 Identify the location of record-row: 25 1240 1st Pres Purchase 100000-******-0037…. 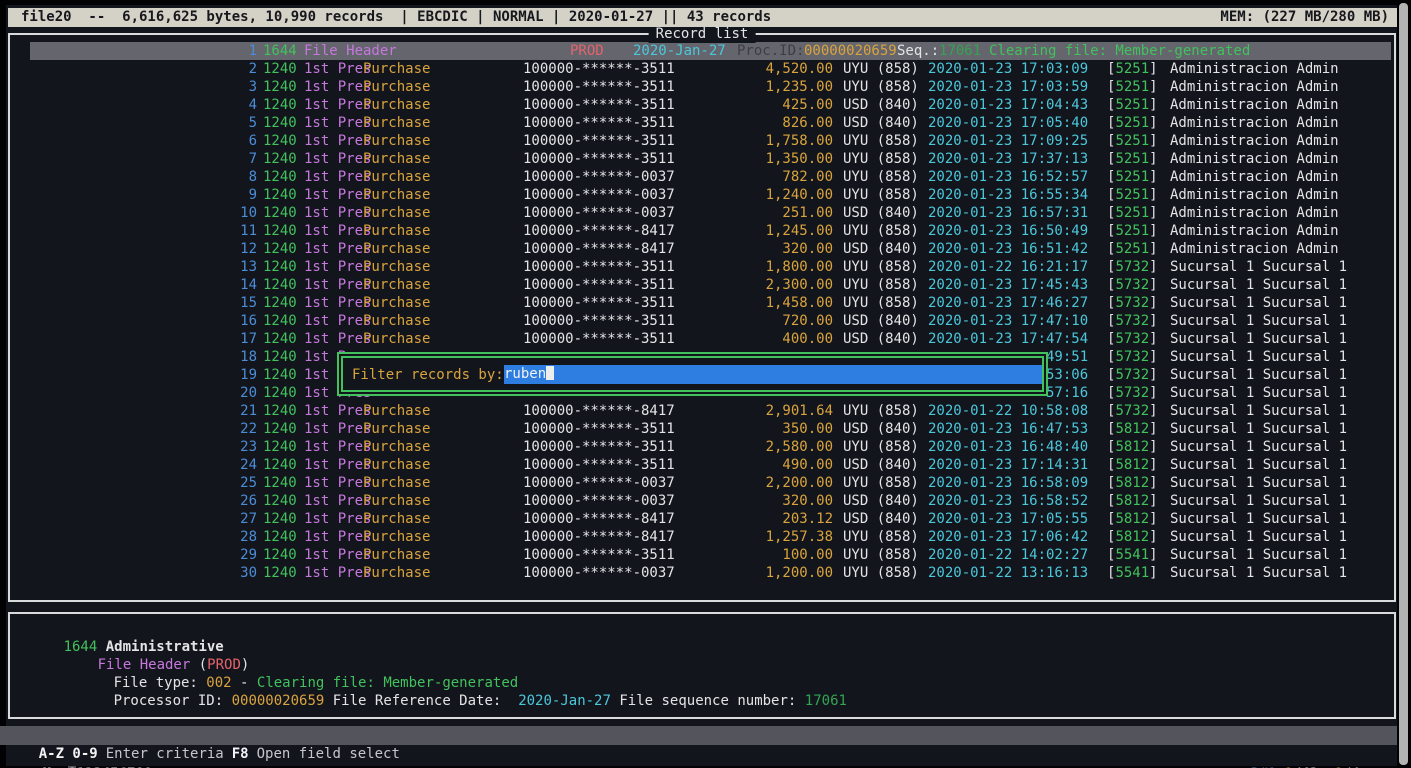
(698, 483).